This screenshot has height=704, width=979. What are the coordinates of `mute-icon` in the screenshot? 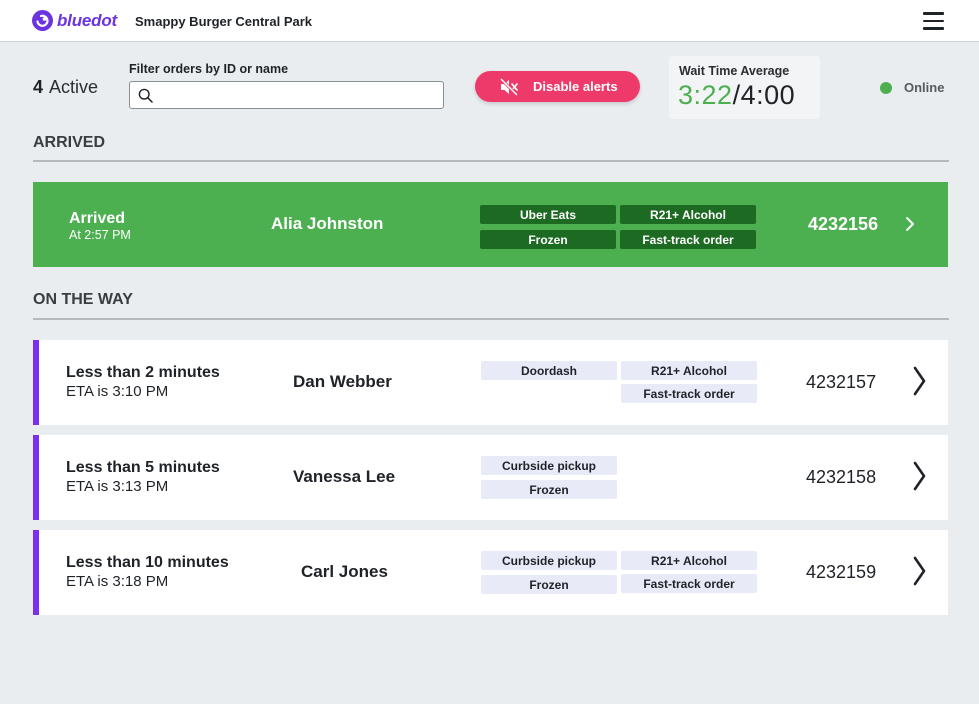 It's located at (509, 86).